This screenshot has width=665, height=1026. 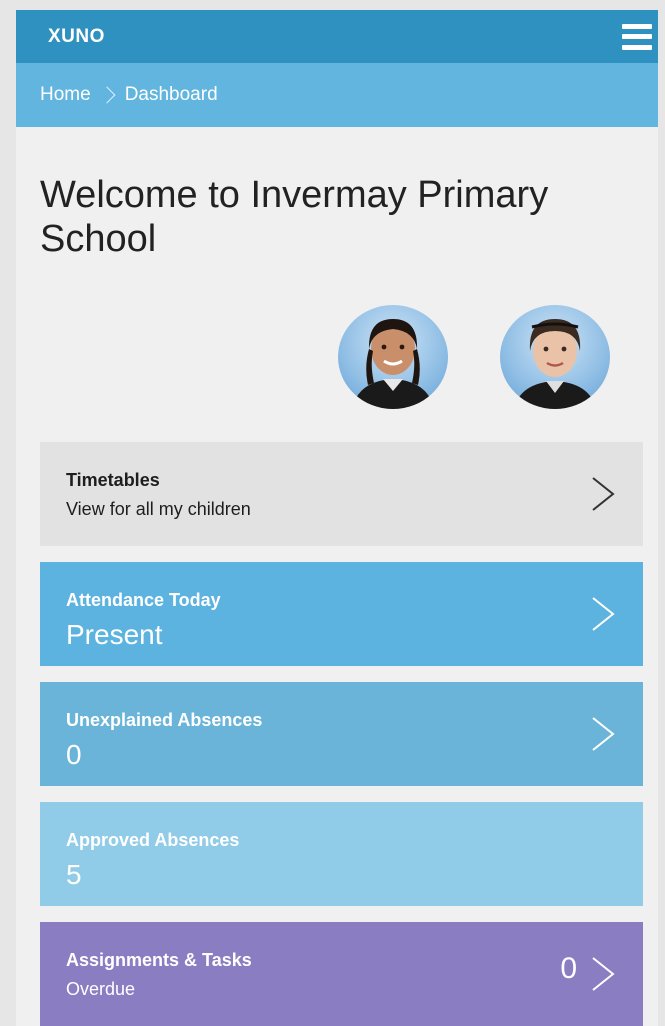 I want to click on attendance-today-card: Attendance Today Present, so click(x=341, y=614).